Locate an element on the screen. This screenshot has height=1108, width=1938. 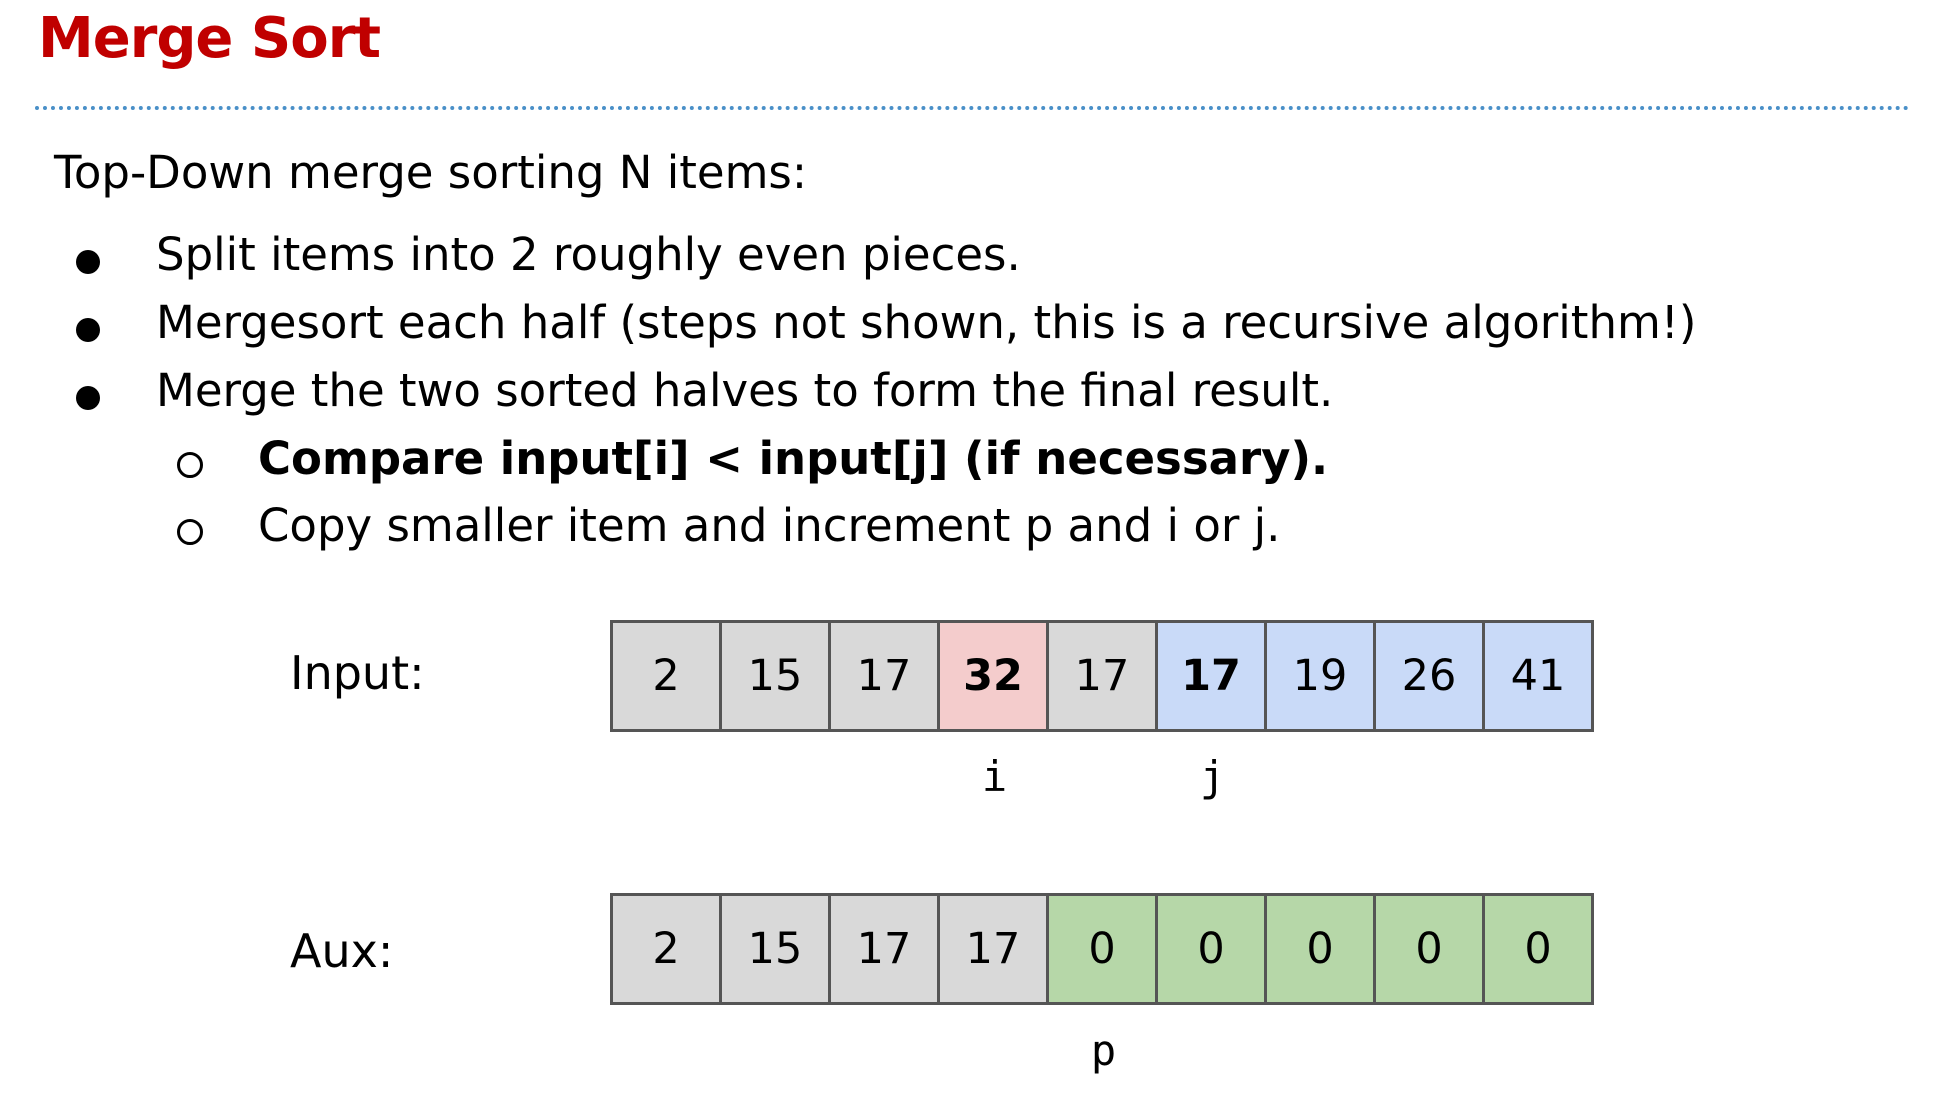
pointer-label-p: p is located at coordinates (1103, 1050).